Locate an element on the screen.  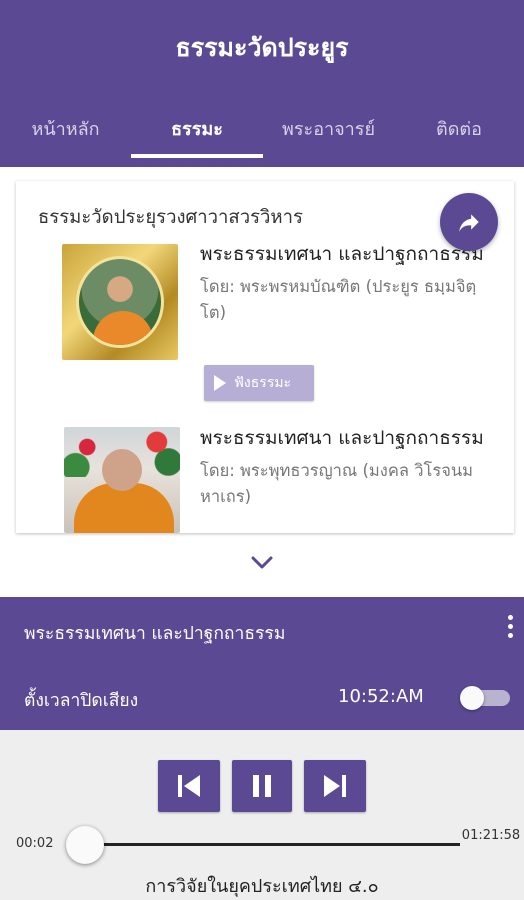
sleep-timer-time: 10:52:AM is located at coordinates (381, 696).